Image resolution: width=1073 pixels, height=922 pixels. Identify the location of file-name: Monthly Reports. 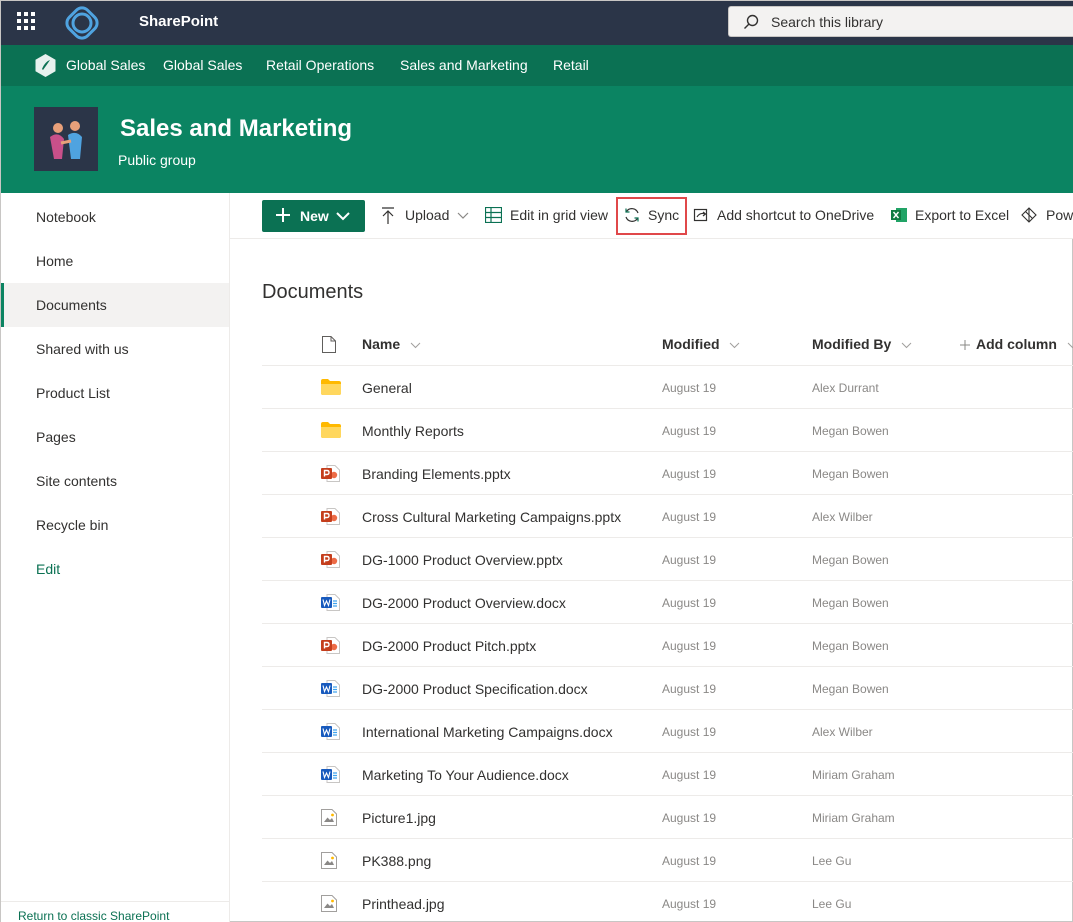
(413, 431).